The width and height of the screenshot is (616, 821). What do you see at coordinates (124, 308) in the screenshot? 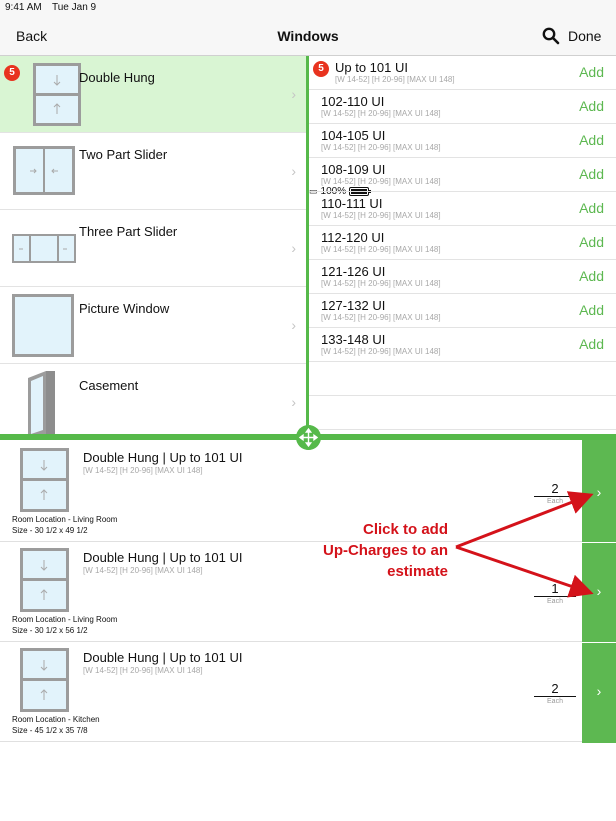
I see `window-type-label: Picture Window` at bounding box center [124, 308].